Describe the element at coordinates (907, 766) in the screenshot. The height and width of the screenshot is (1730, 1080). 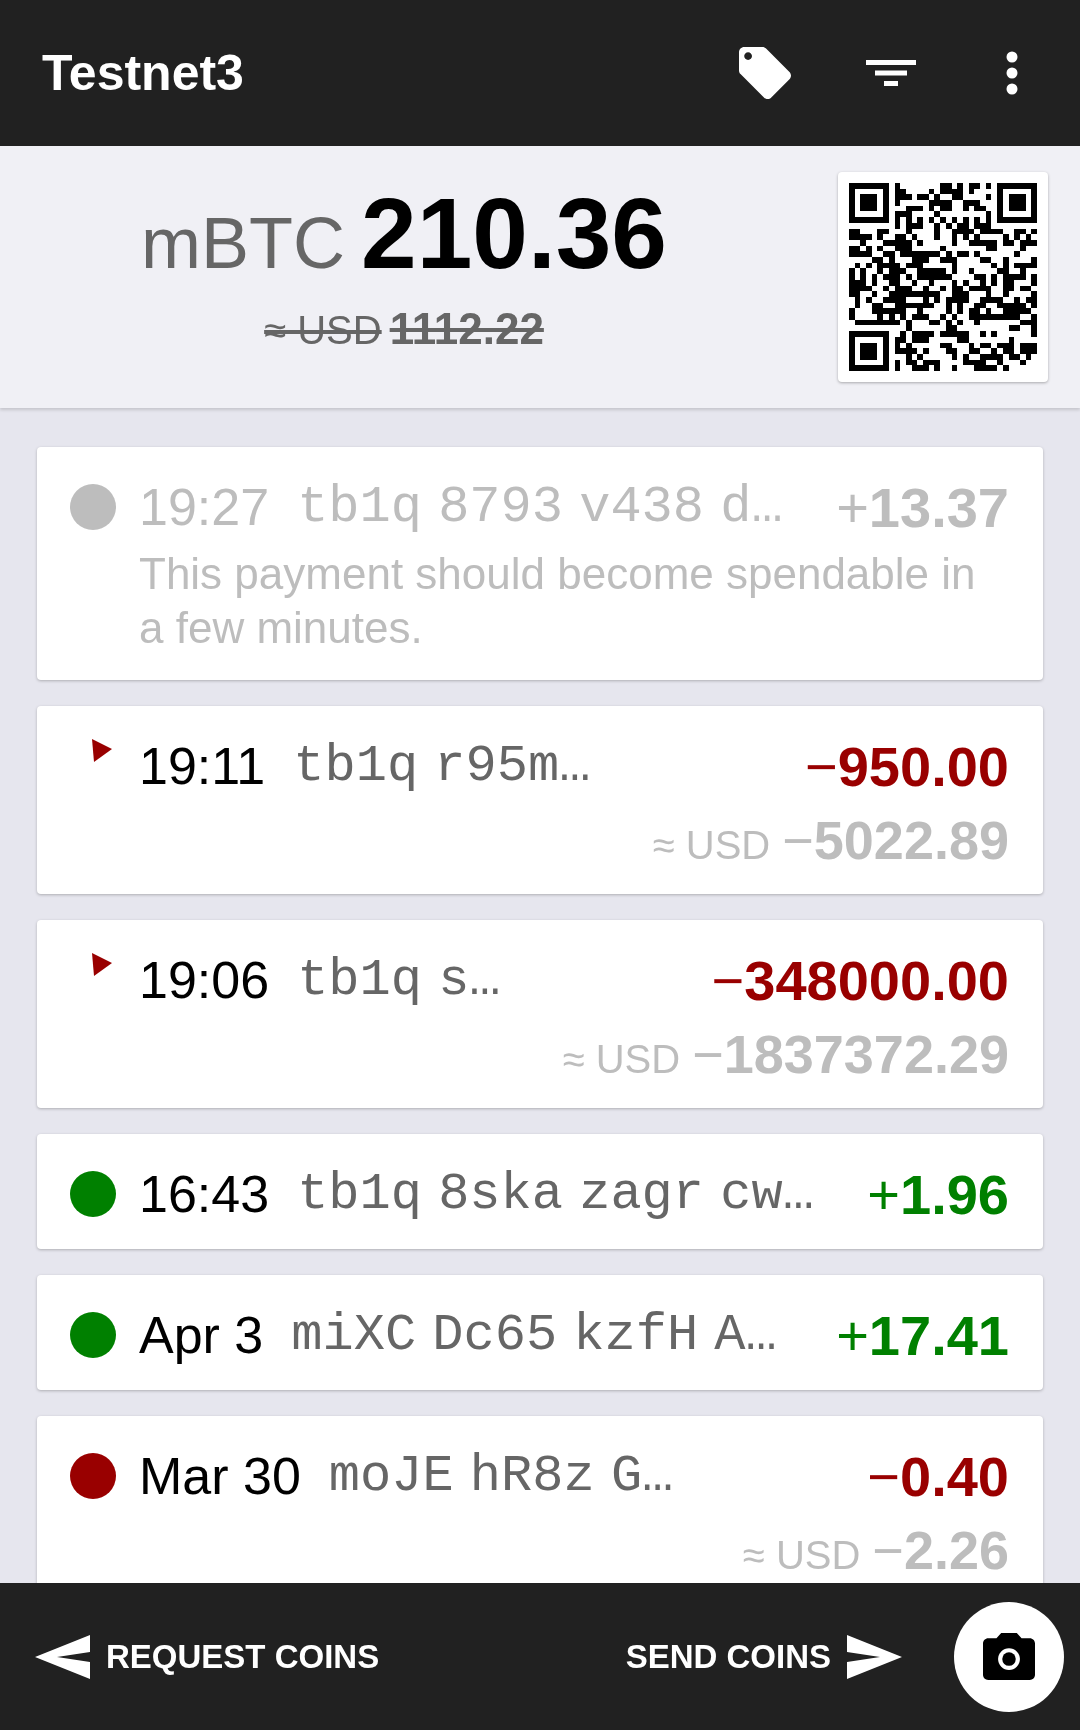
I see `transaction-amount: −950.00` at that location.